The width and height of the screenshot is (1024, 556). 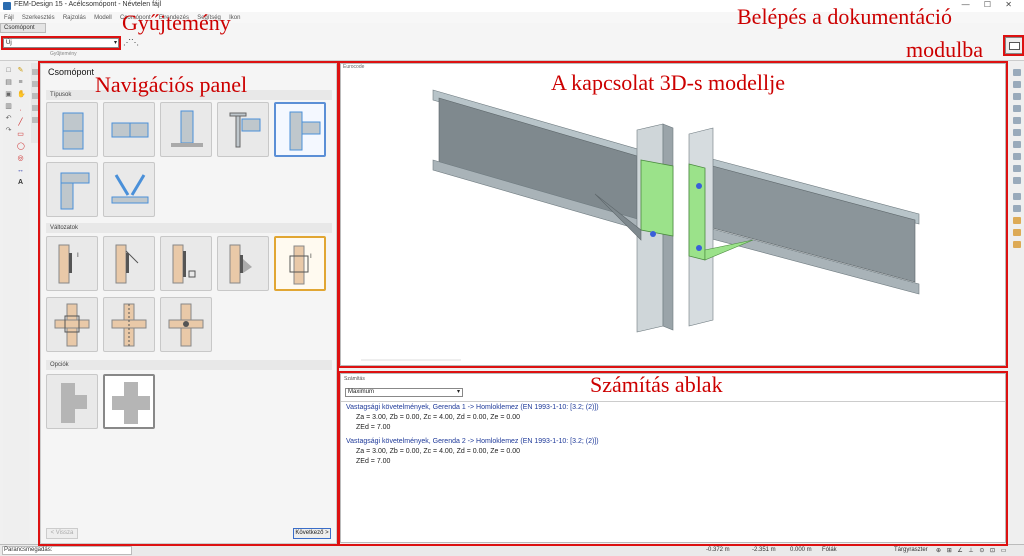 What do you see at coordinates (8, 106) in the screenshot?
I see `print-icon: ▥` at bounding box center [8, 106].